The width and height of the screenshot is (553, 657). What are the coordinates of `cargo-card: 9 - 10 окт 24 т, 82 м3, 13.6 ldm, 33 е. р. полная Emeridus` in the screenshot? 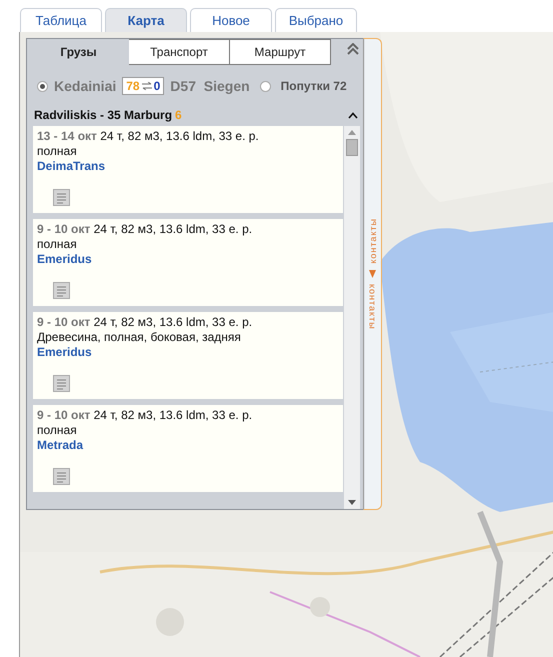 It's located at (188, 262).